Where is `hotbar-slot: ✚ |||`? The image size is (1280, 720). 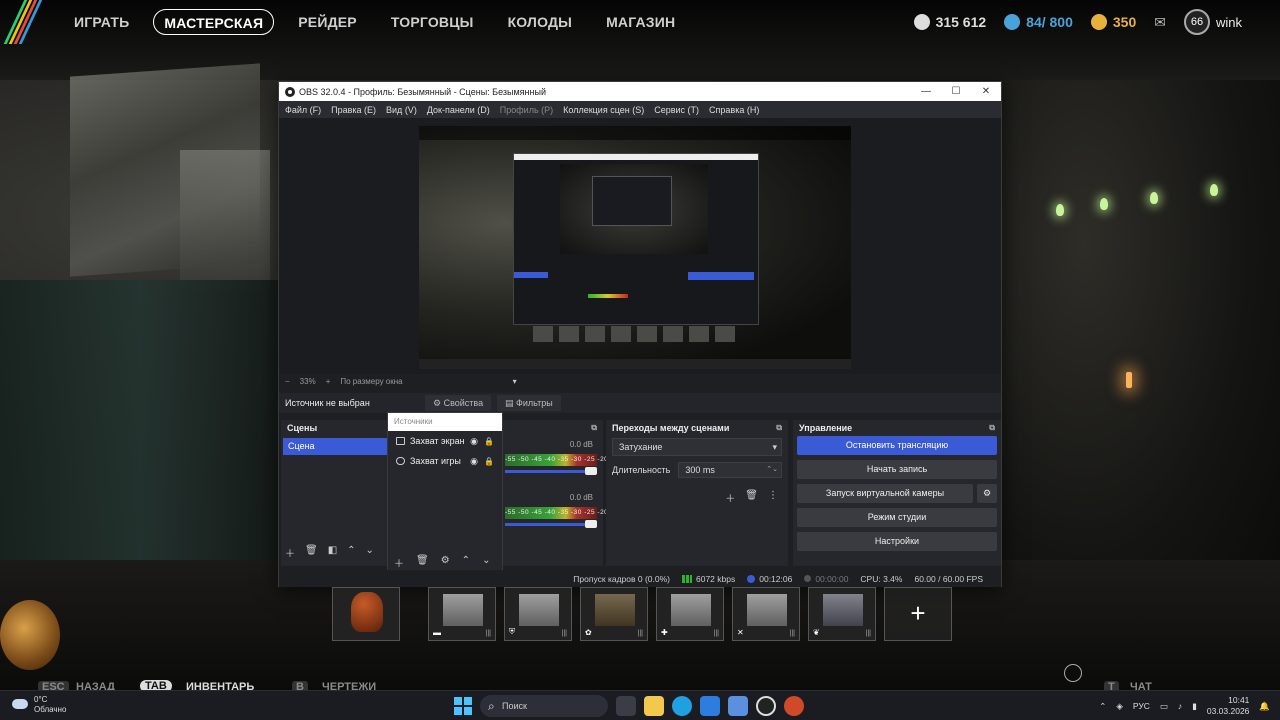 hotbar-slot: ✚ ||| is located at coordinates (690, 614).